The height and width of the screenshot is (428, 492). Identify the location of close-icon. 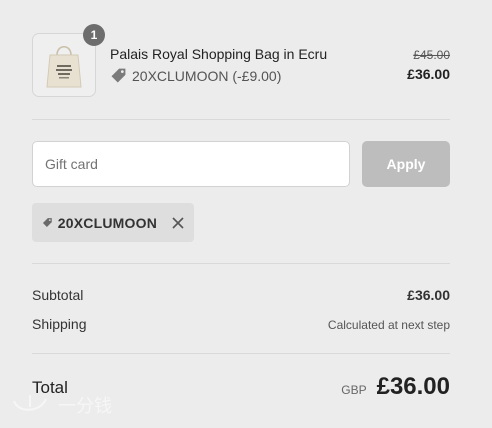
(178, 222).